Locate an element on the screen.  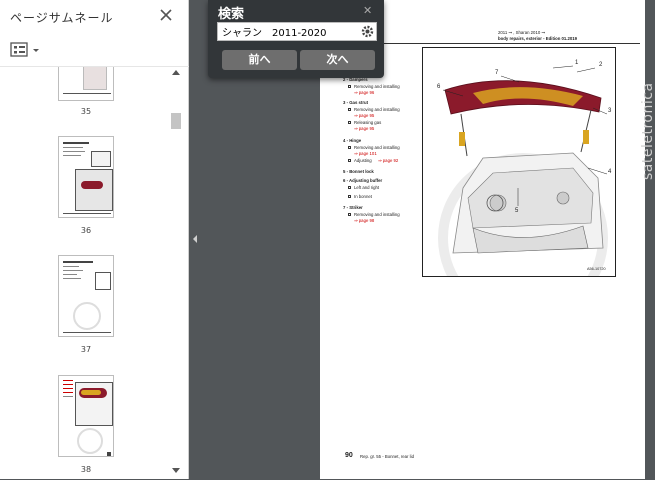
callout-4: 4 is located at coordinates (610, 172).